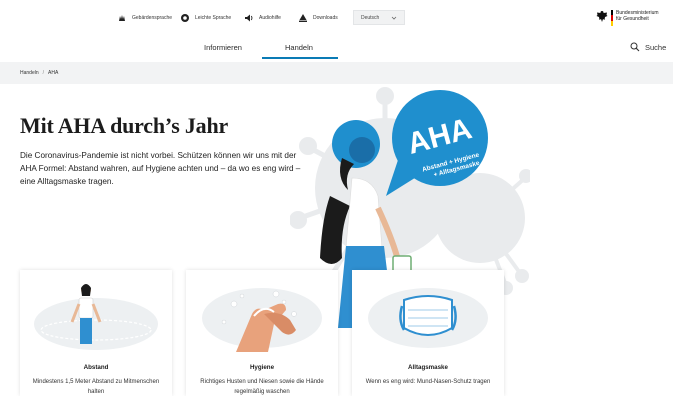 This screenshot has width=673, height=396. What do you see at coordinates (96, 314) in the screenshot?
I see `distance-illustration` at bounding box center [96, 314].